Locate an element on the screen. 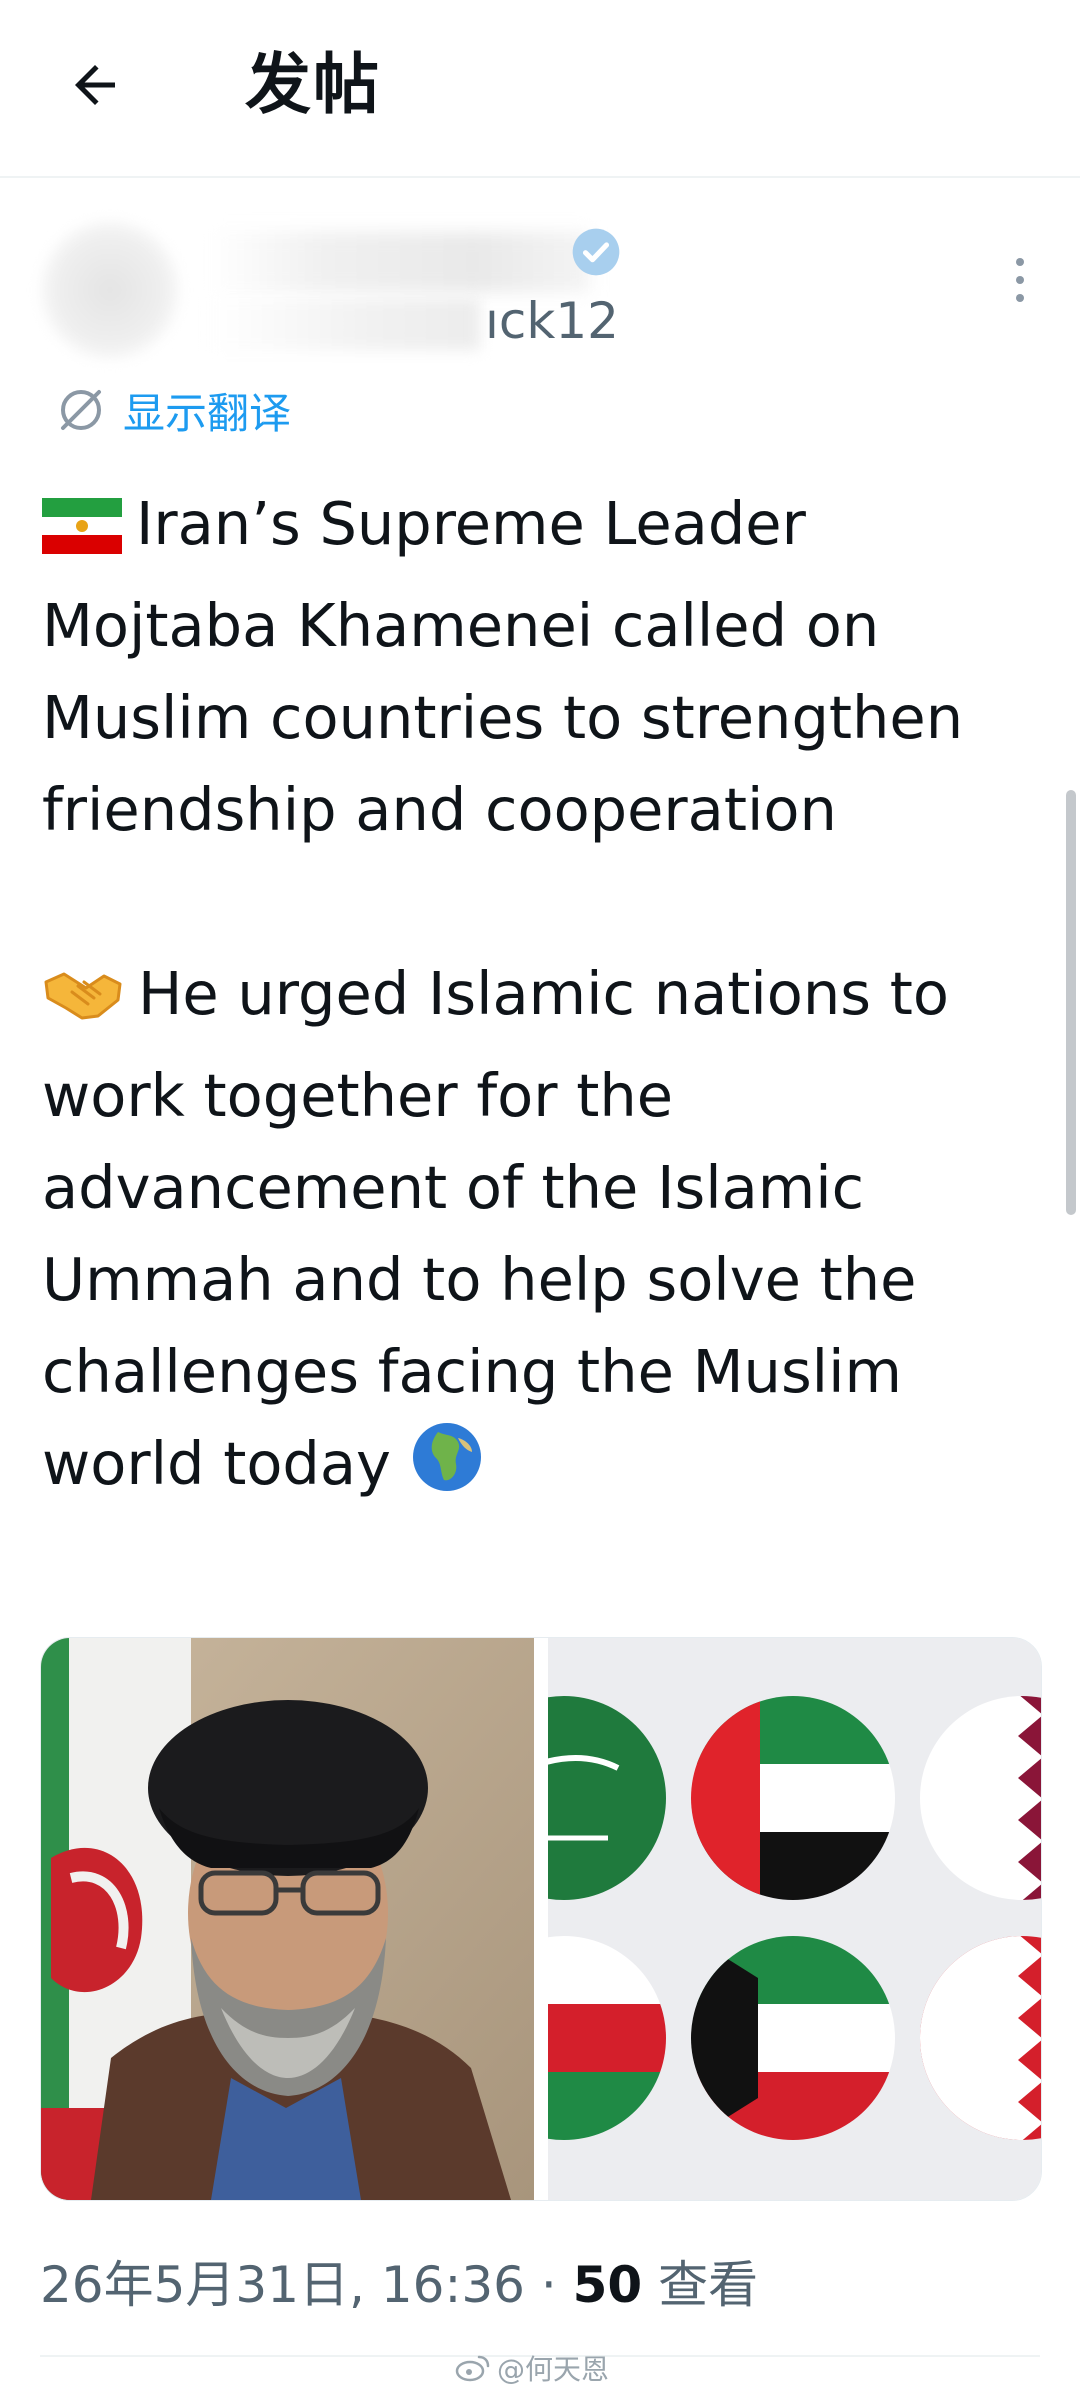 Image resolution: width=1080 pixels, height=2389 pixels. watermark-text: @何天恩 is located at coordinates (553, 2369).